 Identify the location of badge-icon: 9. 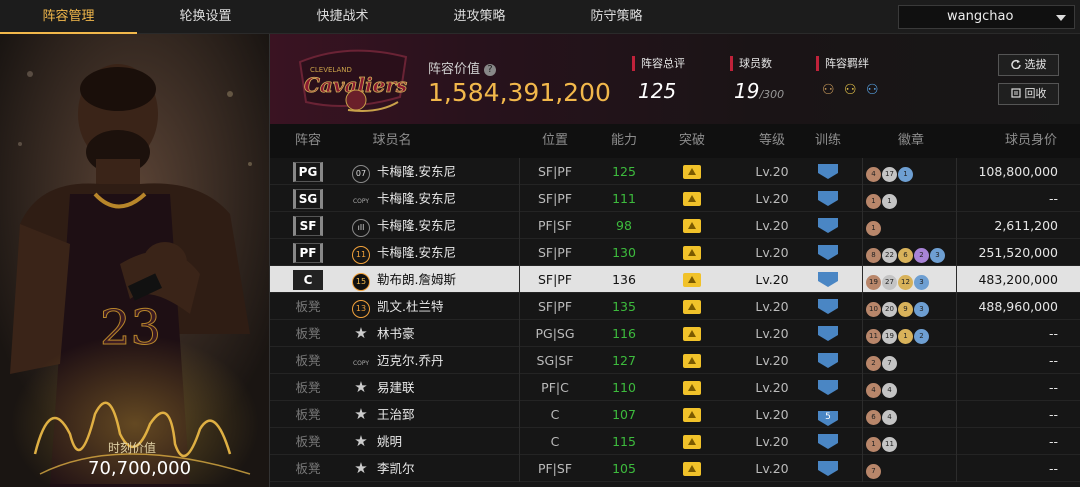
(905, 309).